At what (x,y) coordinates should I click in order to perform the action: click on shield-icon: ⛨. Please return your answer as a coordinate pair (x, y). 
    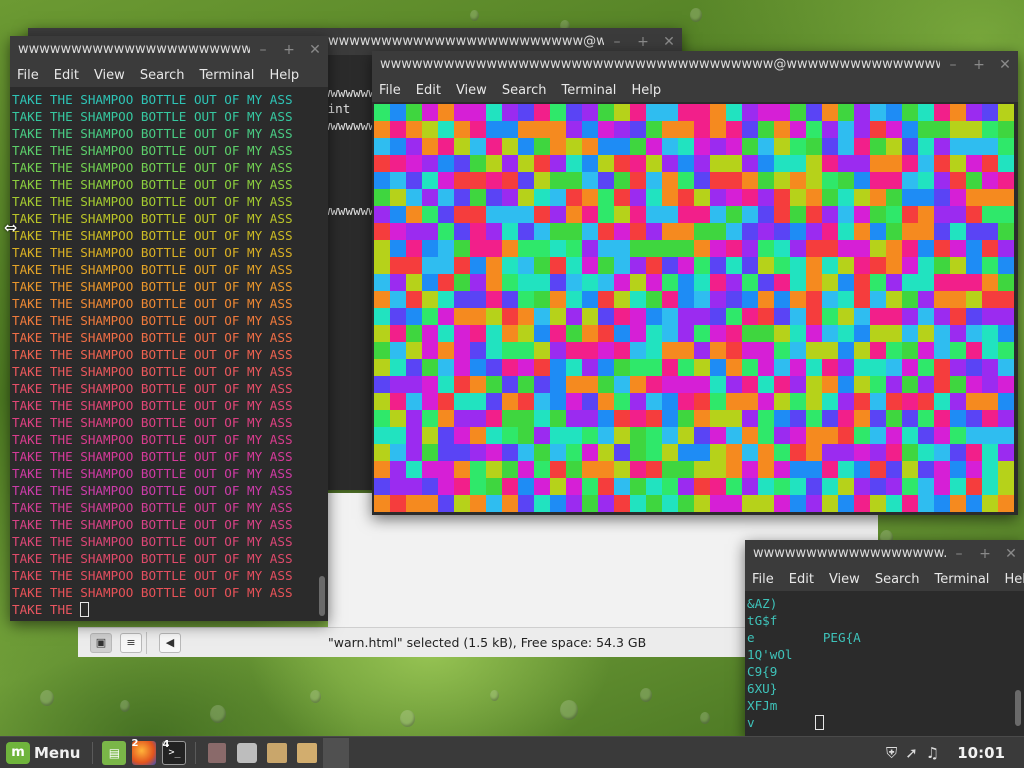
    Looking at the image, I should click on (891, 753).